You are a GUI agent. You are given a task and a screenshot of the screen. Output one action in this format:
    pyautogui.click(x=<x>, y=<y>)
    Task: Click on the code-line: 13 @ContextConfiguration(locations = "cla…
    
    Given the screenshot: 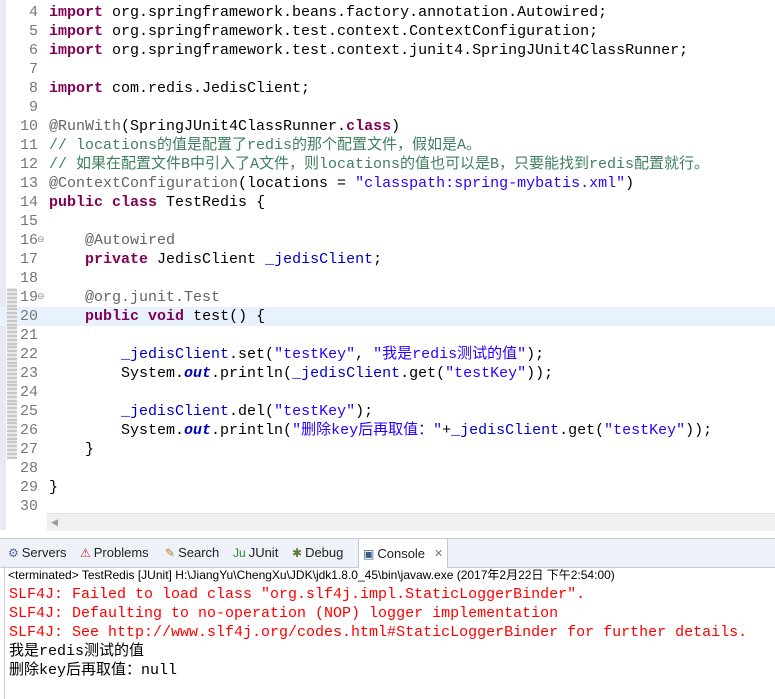 What is the action you would take?
    pyautogui.click(x=387, y=183)
    